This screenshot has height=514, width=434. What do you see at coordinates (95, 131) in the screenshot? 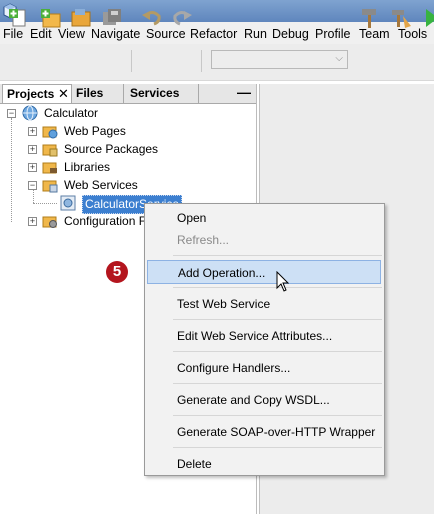
I see `tree-node-web-pages: Web Pages` at bounding box center [95, 131].